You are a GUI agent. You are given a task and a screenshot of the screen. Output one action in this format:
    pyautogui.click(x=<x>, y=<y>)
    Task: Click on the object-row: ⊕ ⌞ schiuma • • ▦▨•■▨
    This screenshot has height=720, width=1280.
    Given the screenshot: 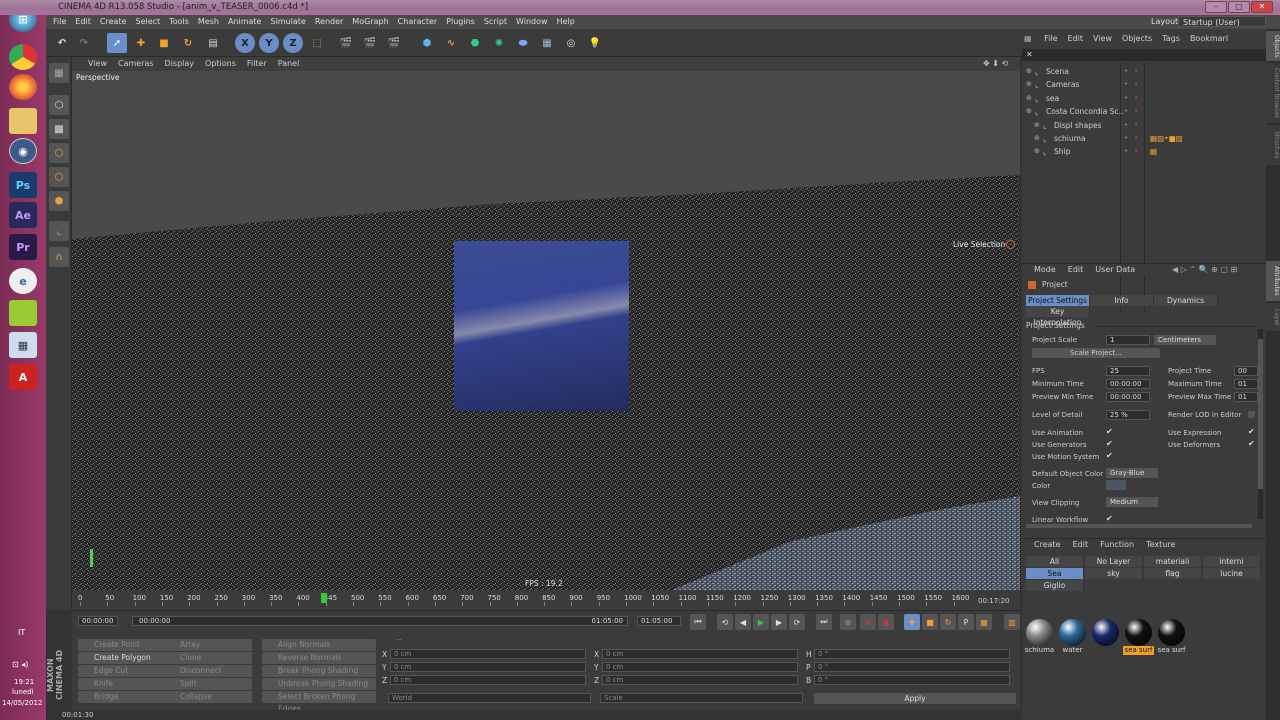 What is the action you would take?
    pyautogui.click(x=1144, y=138)
    